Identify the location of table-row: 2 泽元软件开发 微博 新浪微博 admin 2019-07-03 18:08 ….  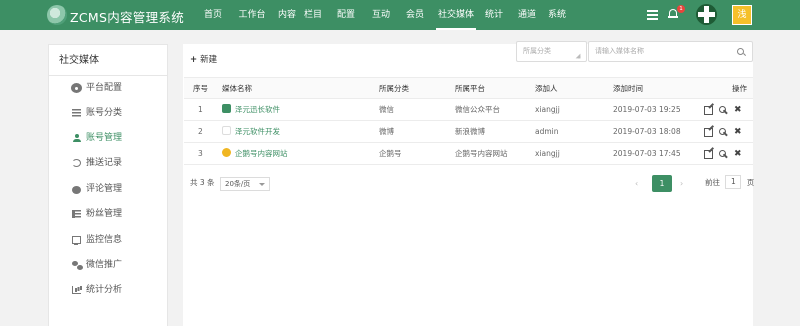
(468, 132).